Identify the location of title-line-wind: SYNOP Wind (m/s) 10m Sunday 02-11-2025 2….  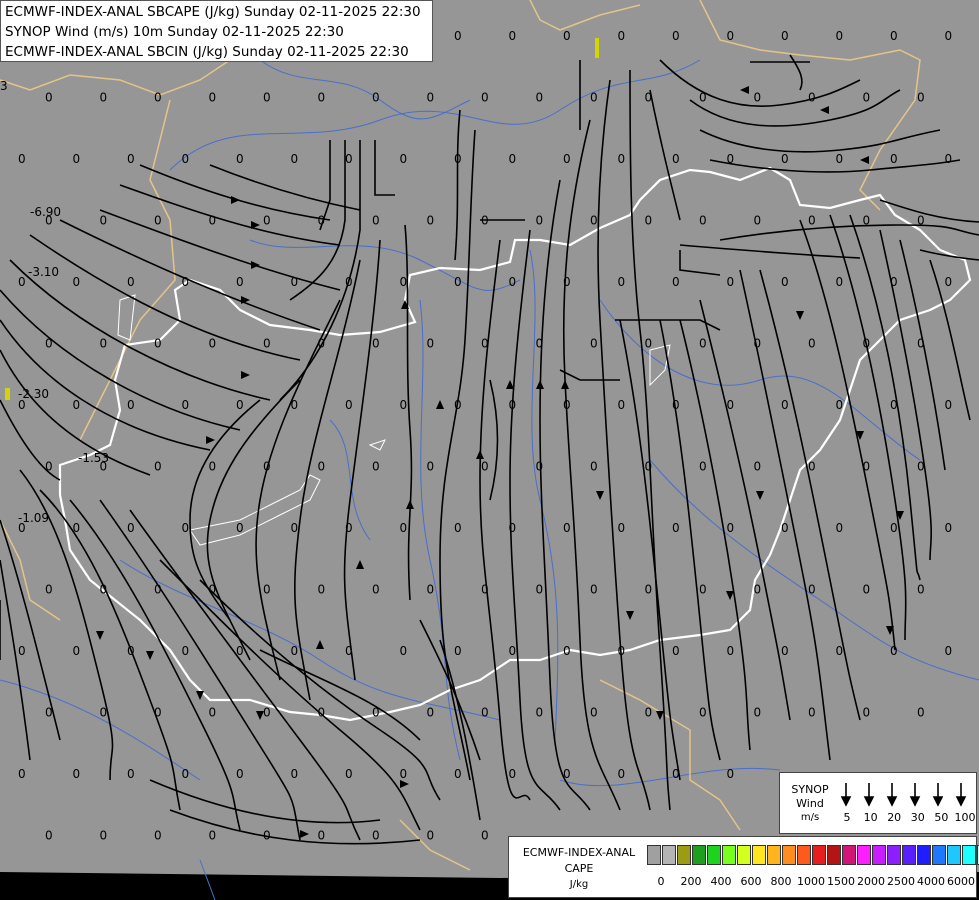
(174, 32).